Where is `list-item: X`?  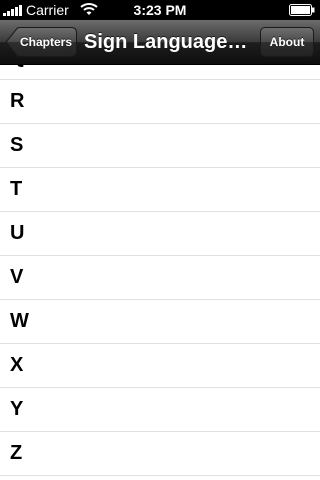 list-item: X is located at coordinates (160, 366).